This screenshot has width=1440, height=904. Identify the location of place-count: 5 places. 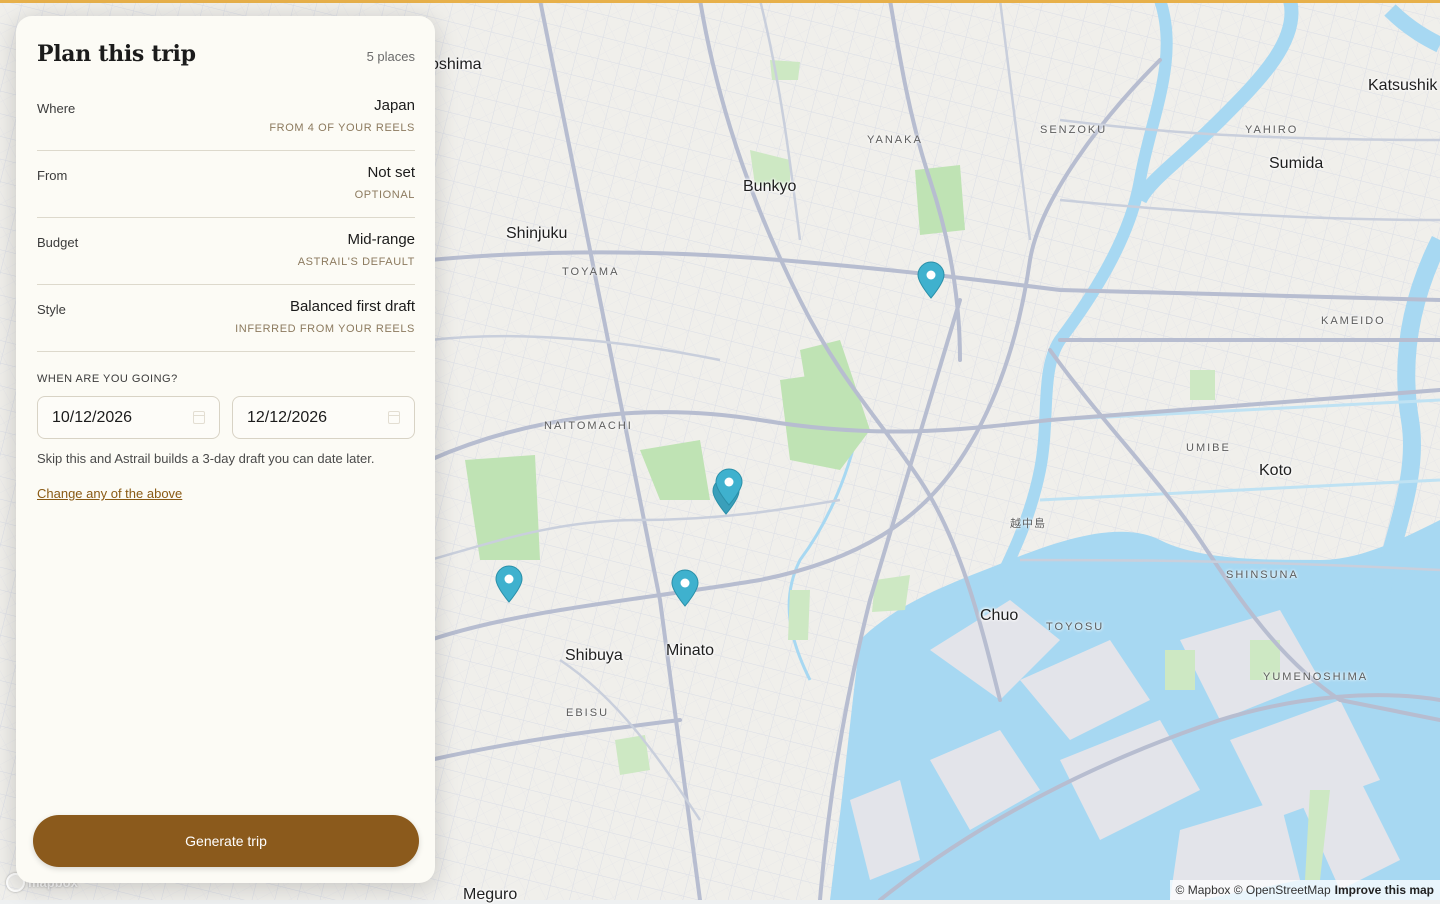
(390, 56).